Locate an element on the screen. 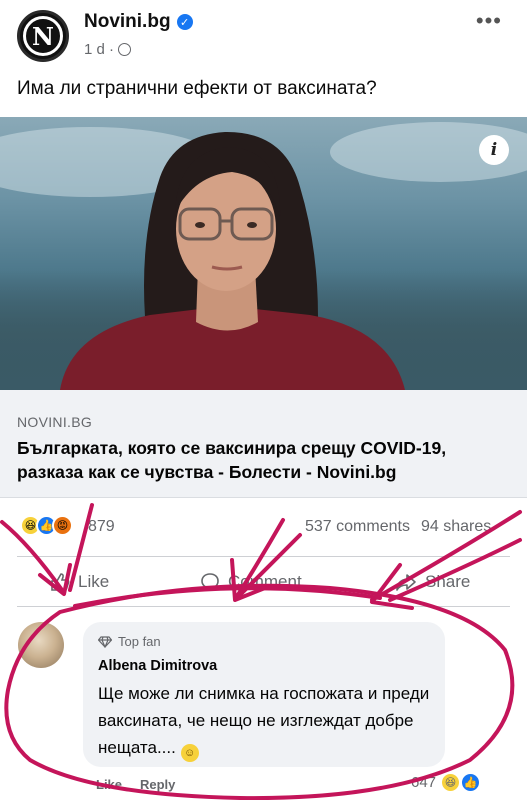  comment-reactions: 647 😆 👍 is located at coordinates (446, 782).